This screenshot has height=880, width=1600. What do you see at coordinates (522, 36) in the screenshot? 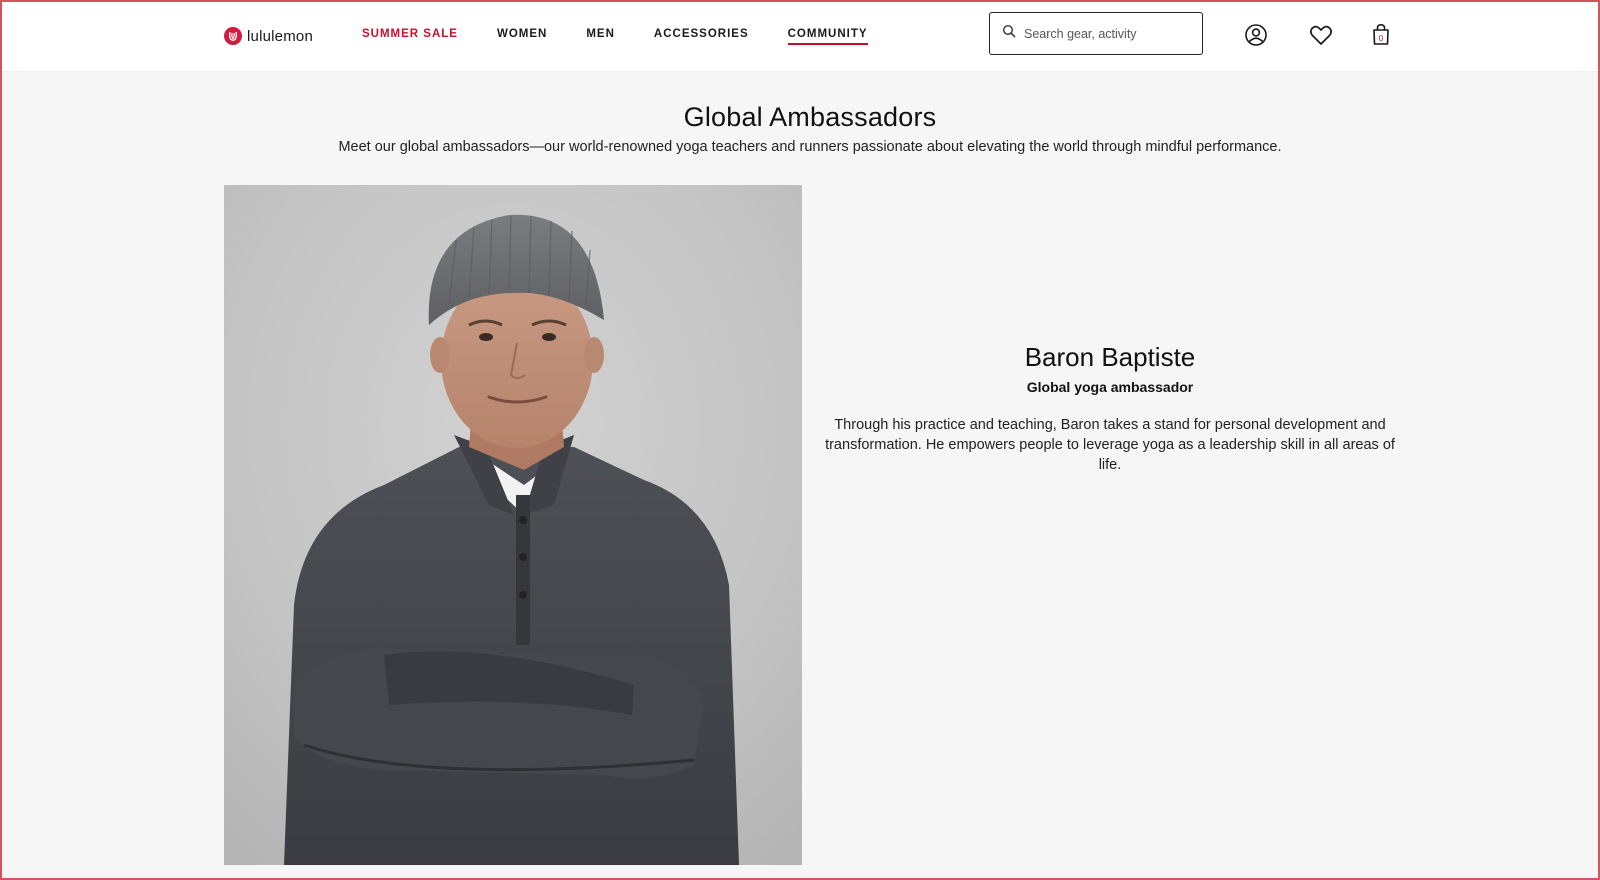
I see `nav-item-women: WOMEN` at bounding box center [522, 36].